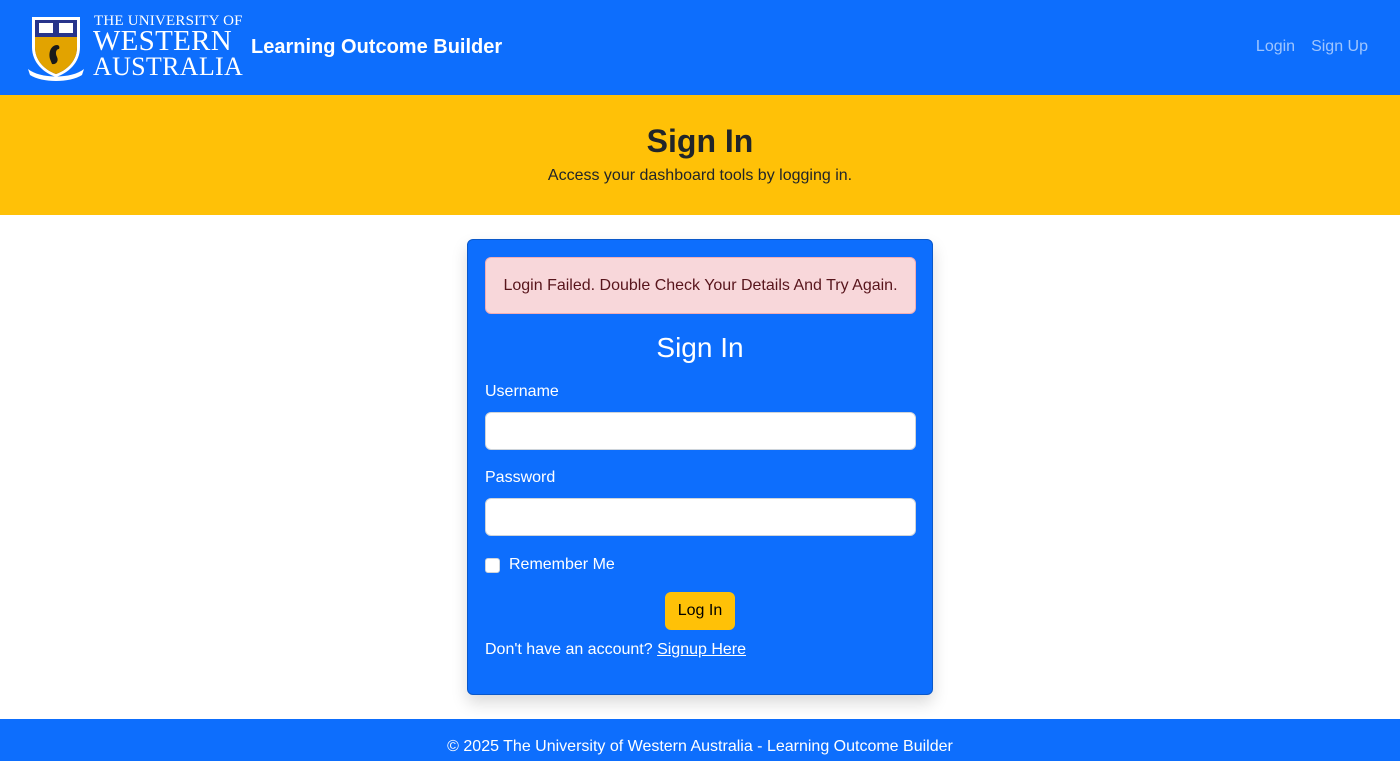  I want to click on nav-links: Login Sign Up, so click(1312, 47).